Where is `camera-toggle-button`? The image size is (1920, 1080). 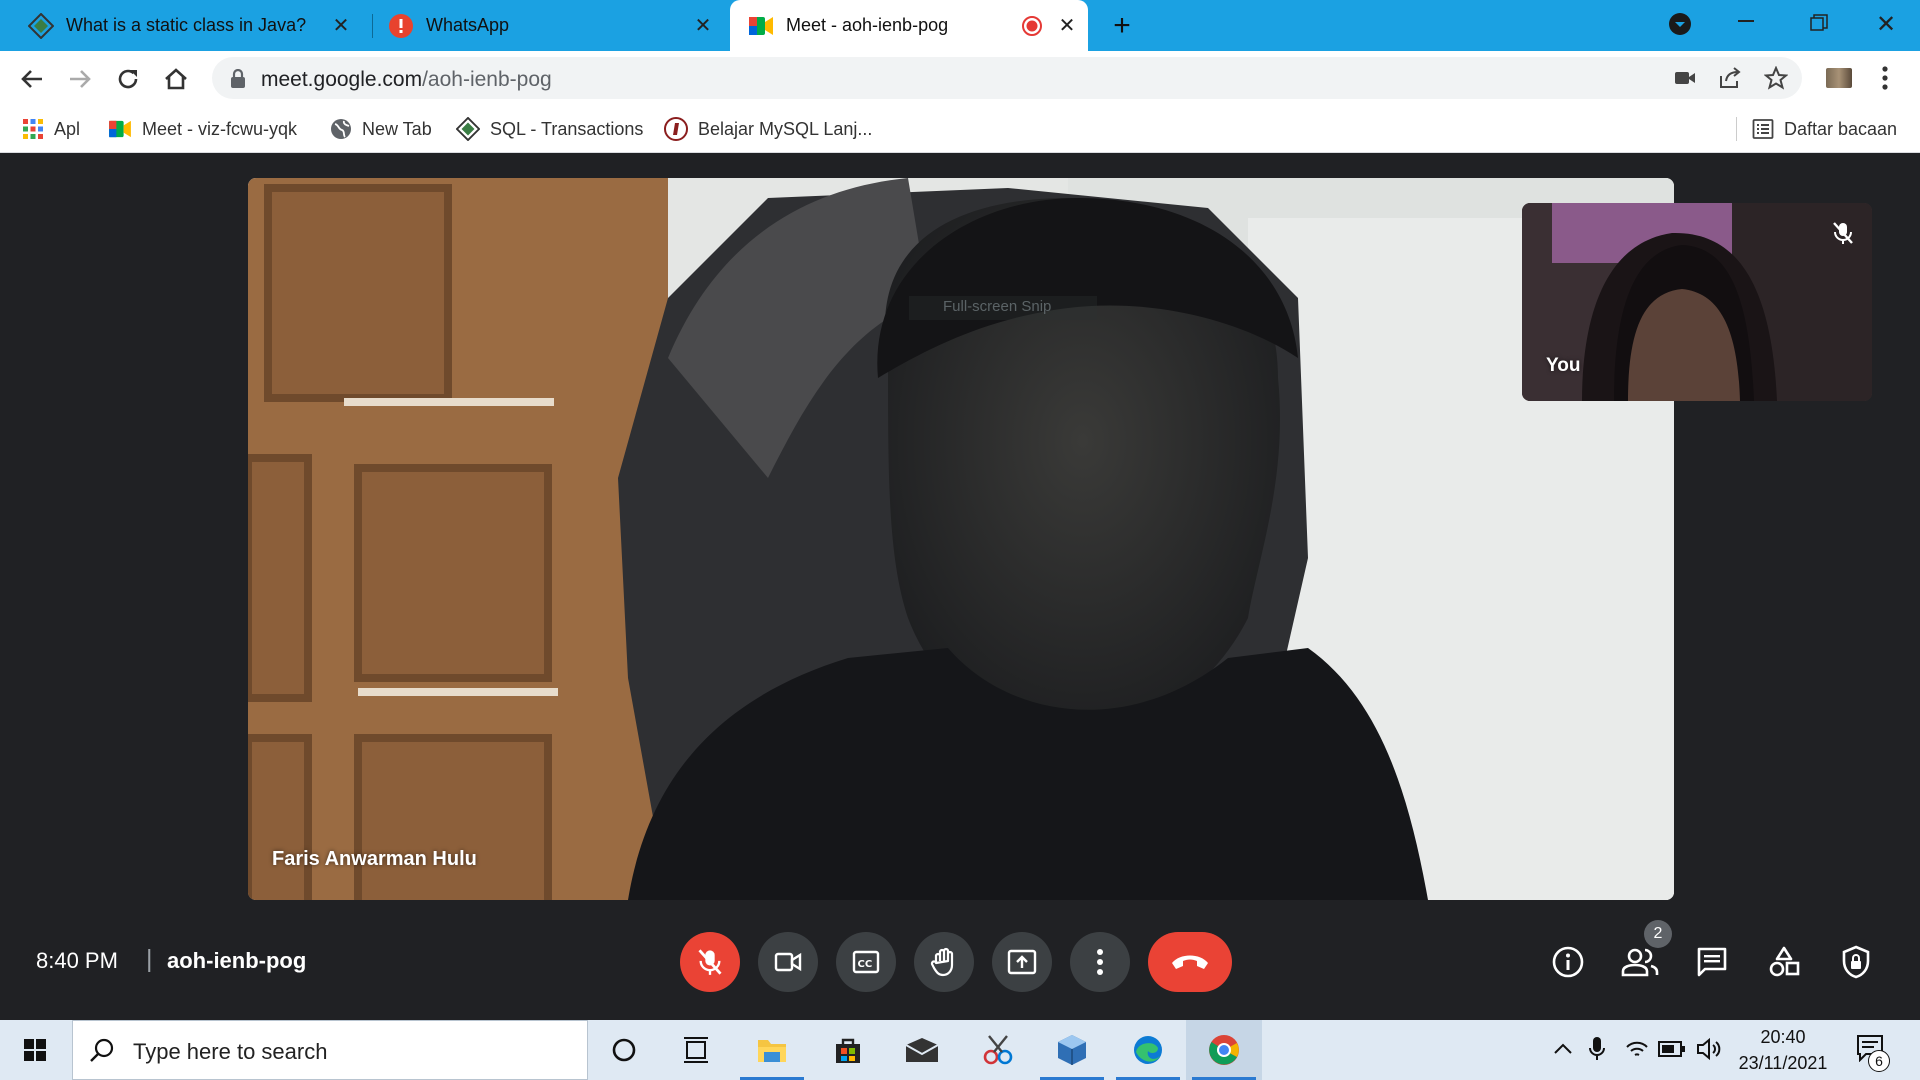
camera-toggle-button is located at coordinates (788, 962).